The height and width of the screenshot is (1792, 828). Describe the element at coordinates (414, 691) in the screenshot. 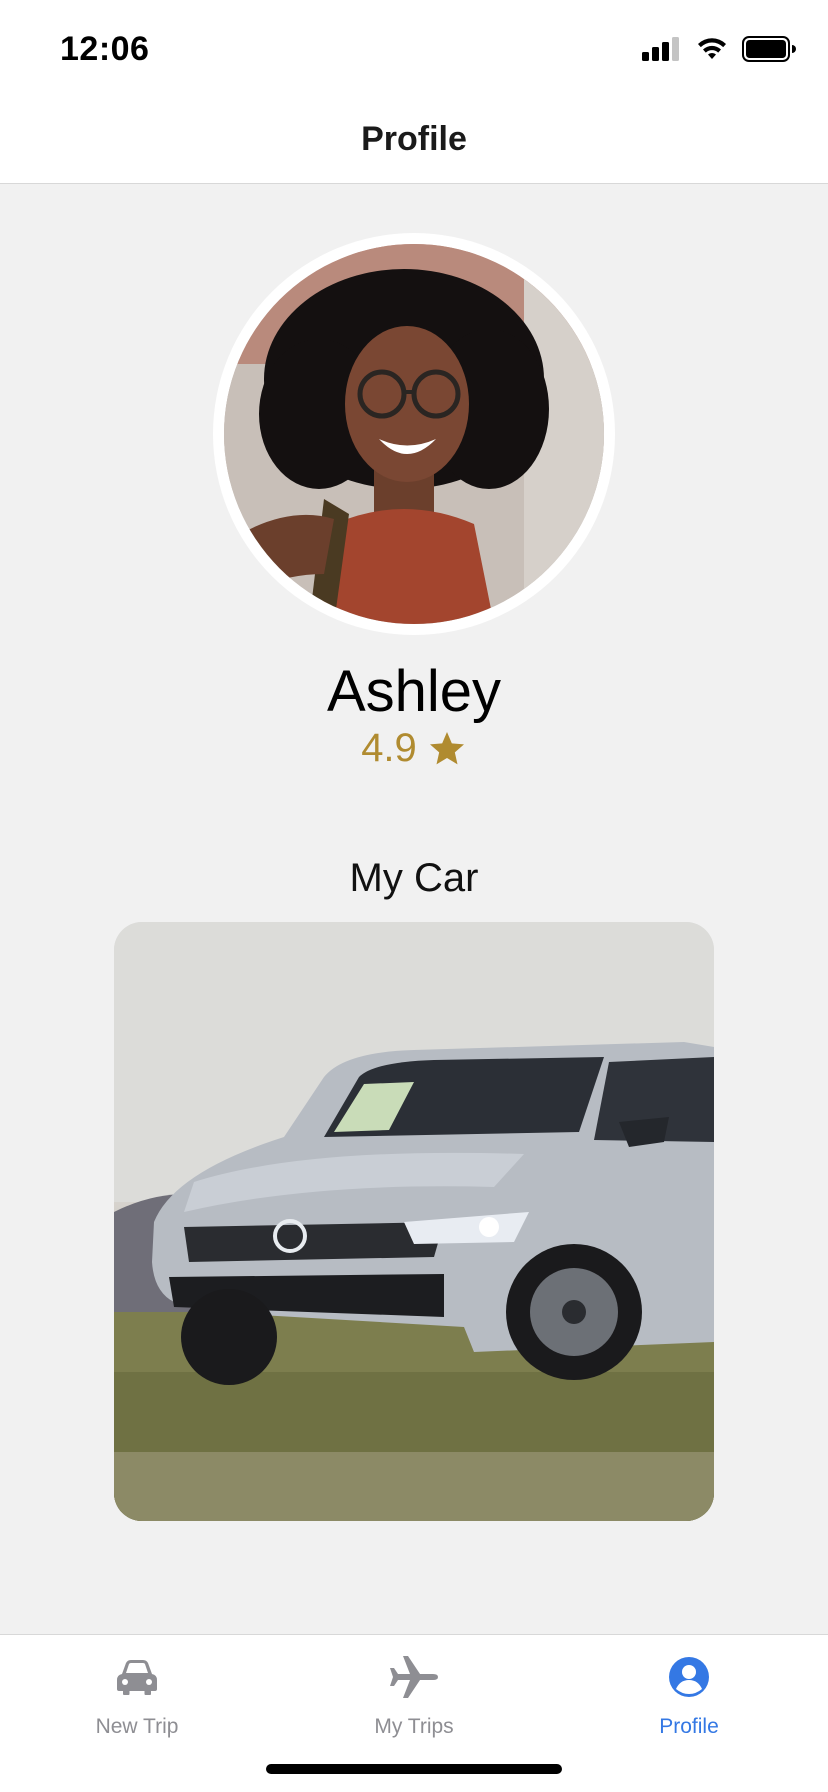

I see `profile-name: Ashley` at that location.